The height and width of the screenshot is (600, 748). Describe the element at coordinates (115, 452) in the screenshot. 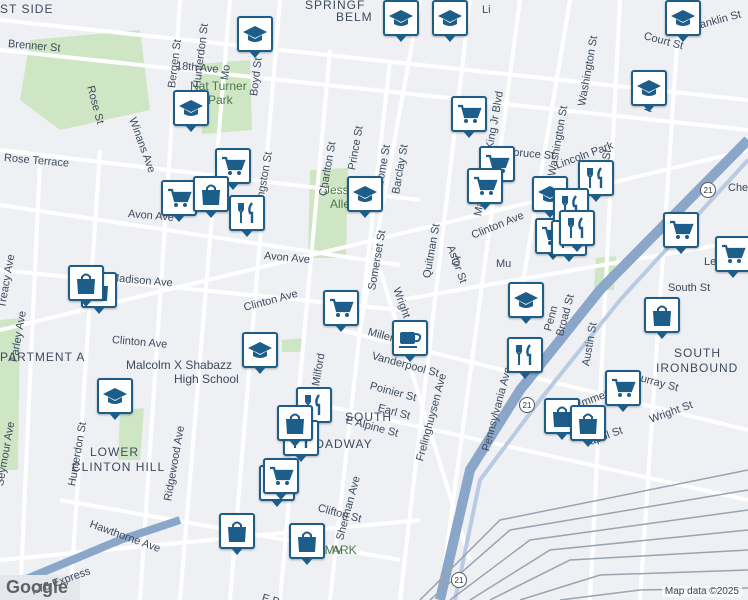

I see `area-label: LOWER` at that location.